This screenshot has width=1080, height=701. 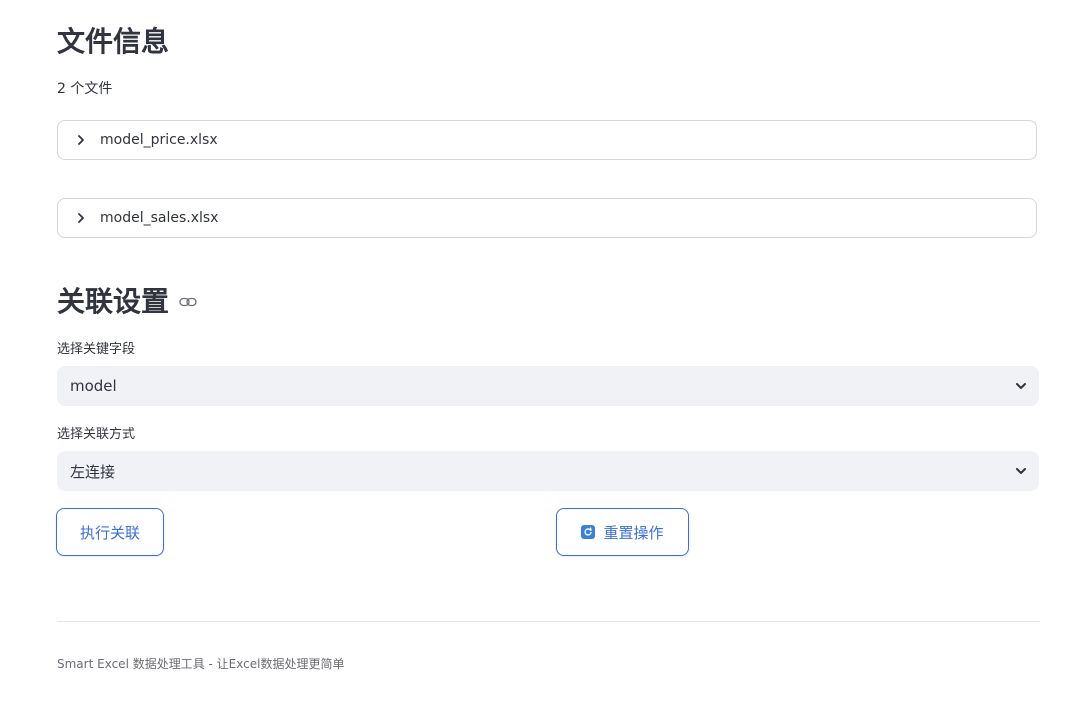 I want to click on reset-label: 重置操作, so click(x=633, y=532).